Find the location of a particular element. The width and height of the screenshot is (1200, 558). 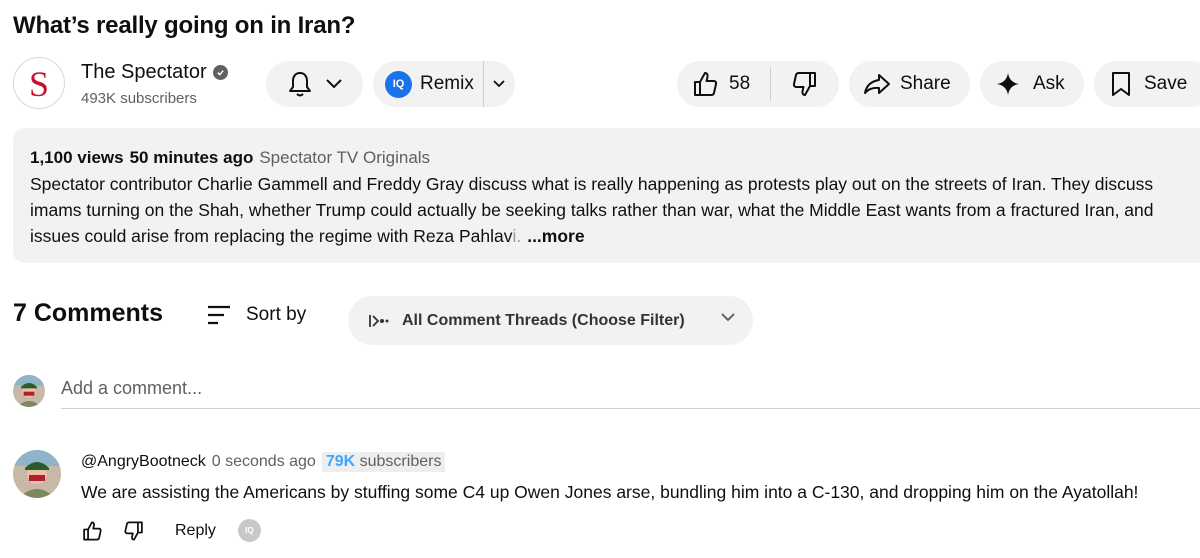

filter-label: All Comment Threads (Choose Filter) is located at coordinates (543, 320).